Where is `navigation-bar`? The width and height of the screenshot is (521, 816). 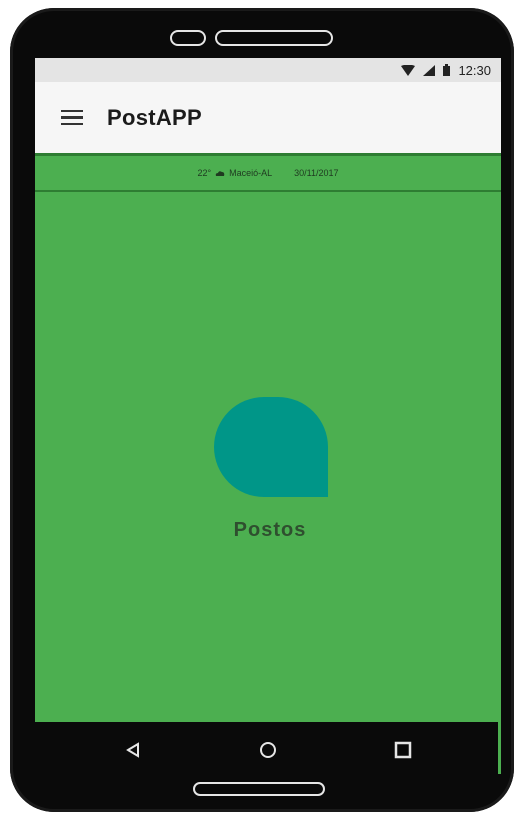
navigation-bar is located at coordinates (268, 750).